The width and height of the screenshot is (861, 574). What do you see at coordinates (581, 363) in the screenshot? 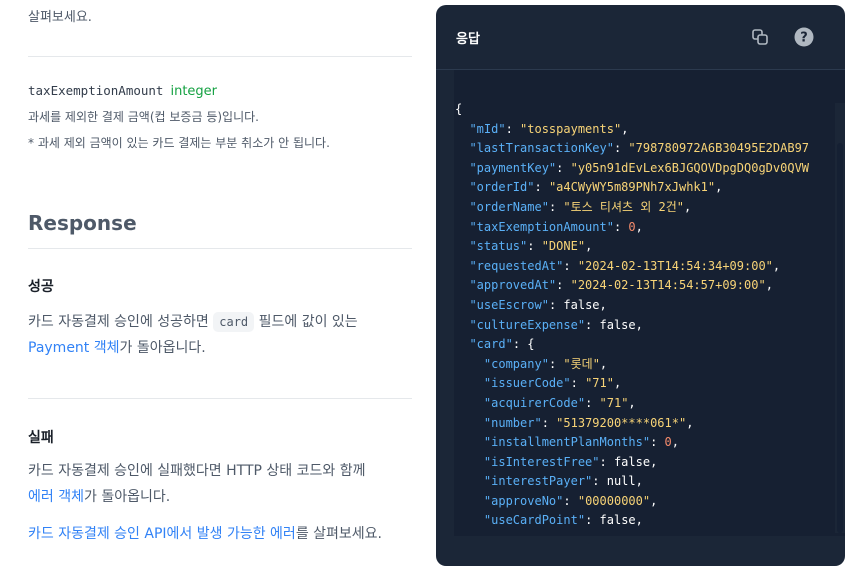
I see `json-value: "롯데"` at bounding box center [581, 363].